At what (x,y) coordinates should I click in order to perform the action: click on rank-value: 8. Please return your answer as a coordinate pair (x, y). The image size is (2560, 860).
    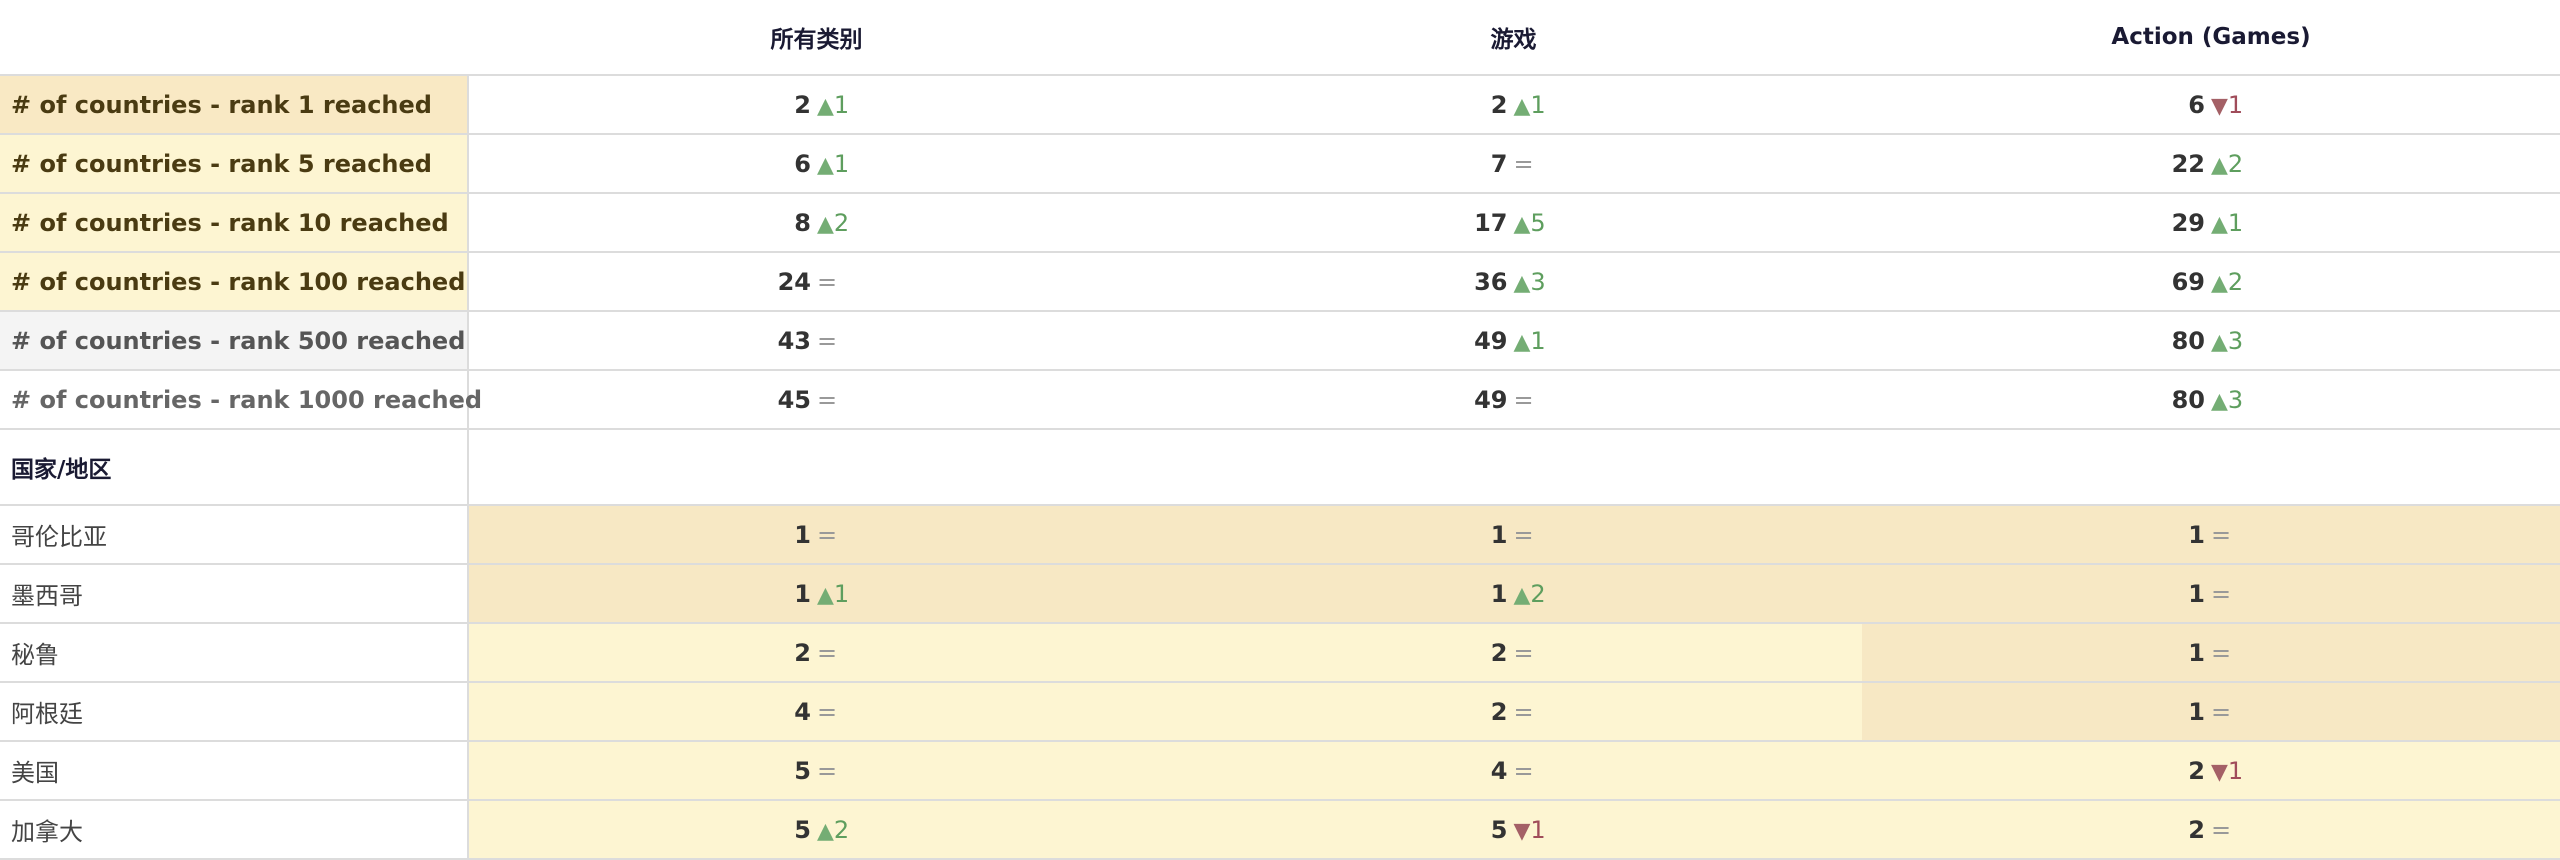
    Looking at the image, I should click on (802, 222).